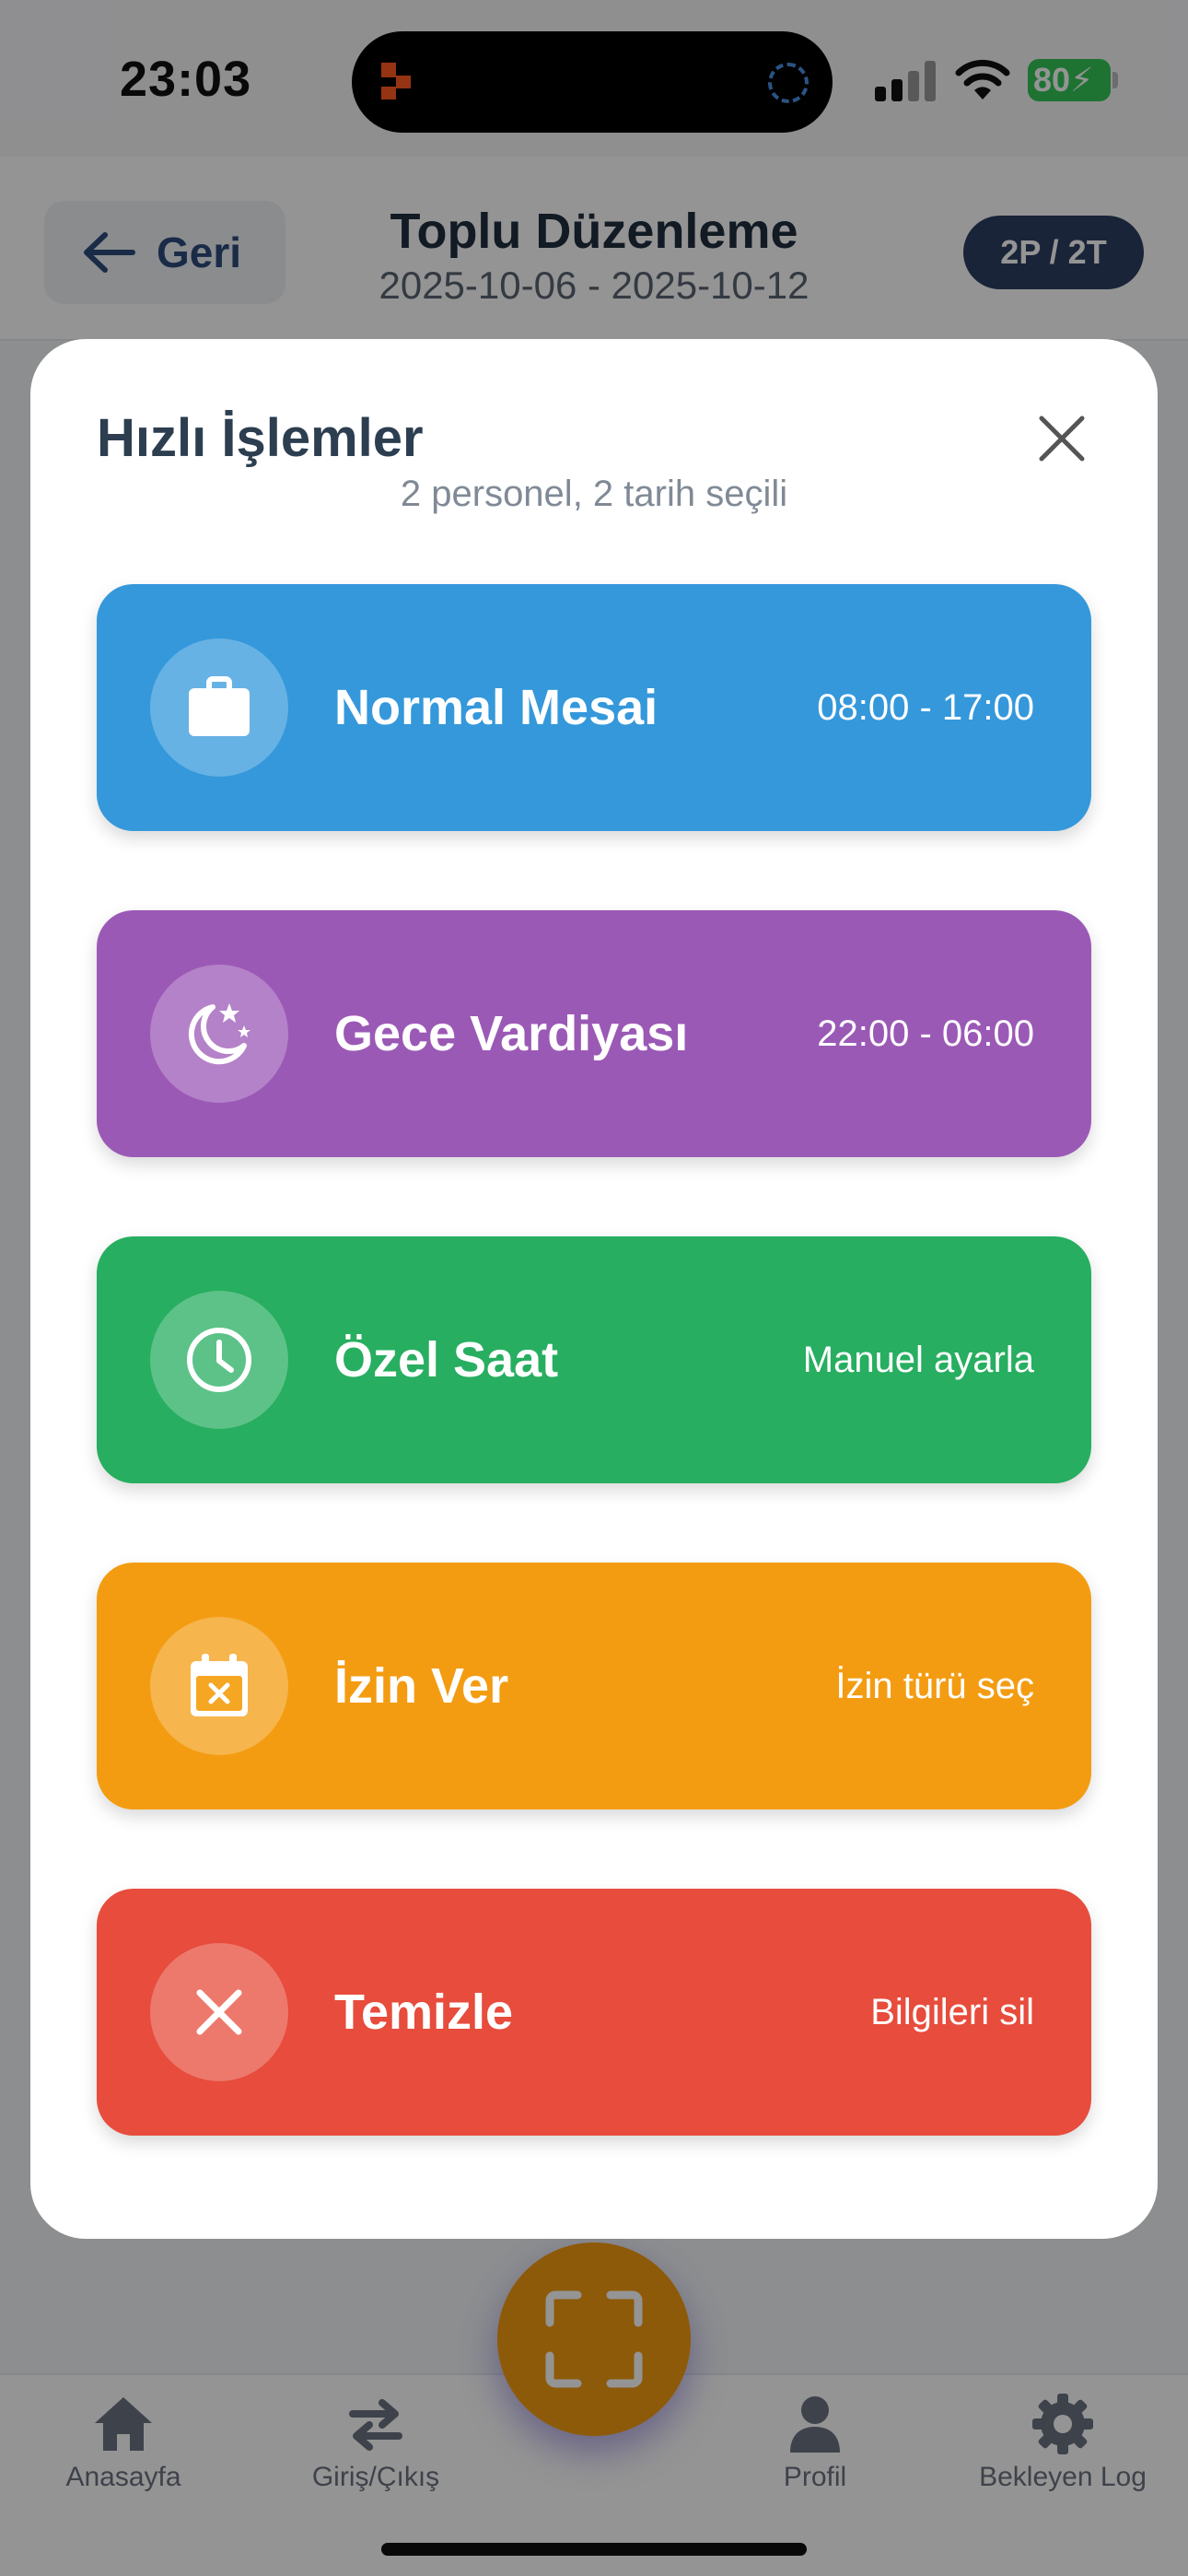 The height and width of the screenshot is (2576, 1188). I want to click on action-meta: Bilgileri sil, so click(952, 2011).